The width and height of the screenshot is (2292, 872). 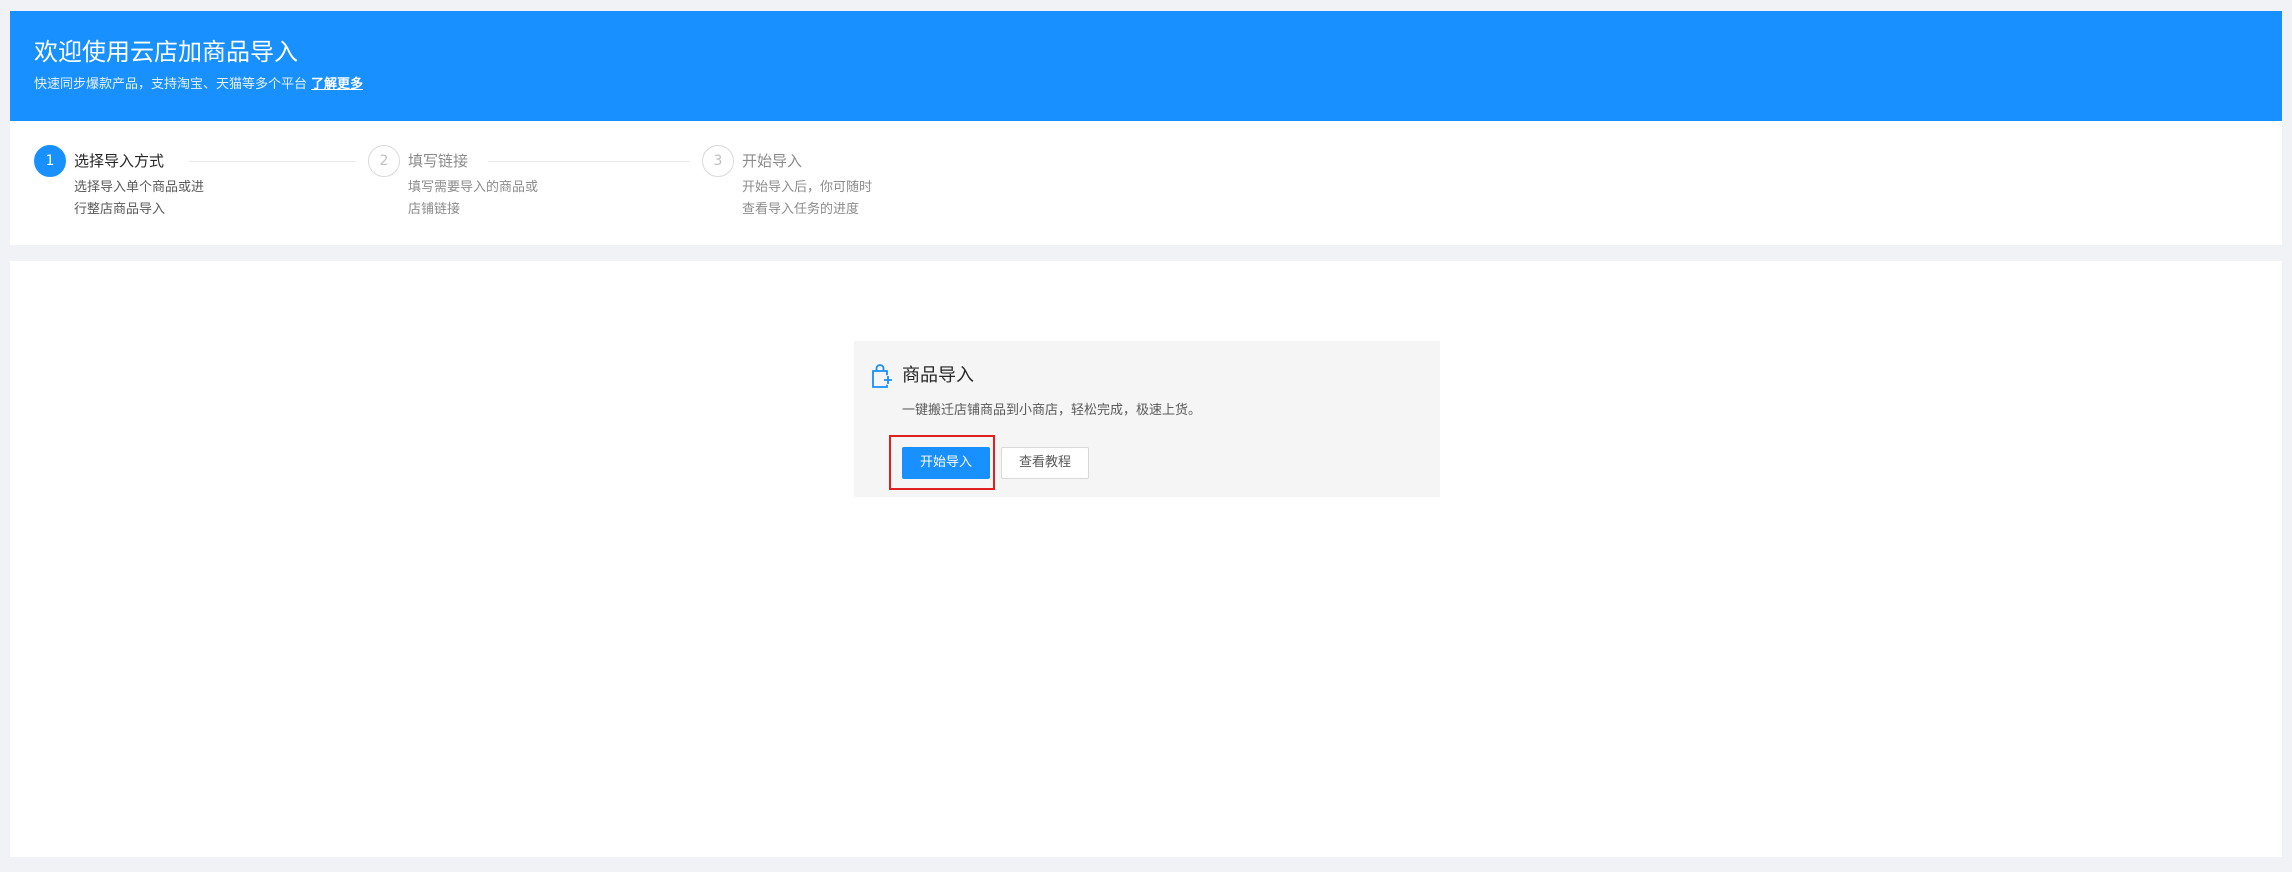 I want to click on step-2-desc-line1: 填写需要导入的商品或, so click(x=473, y=187).